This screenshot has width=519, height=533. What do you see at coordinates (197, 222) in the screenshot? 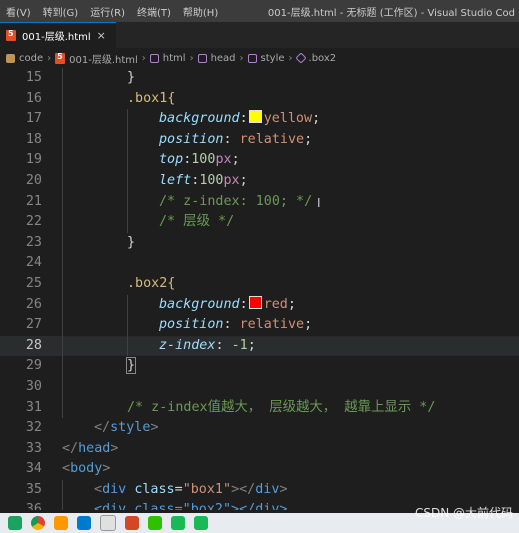
I see `code-token: /* 层级 */` at bounding box center [197, 222].